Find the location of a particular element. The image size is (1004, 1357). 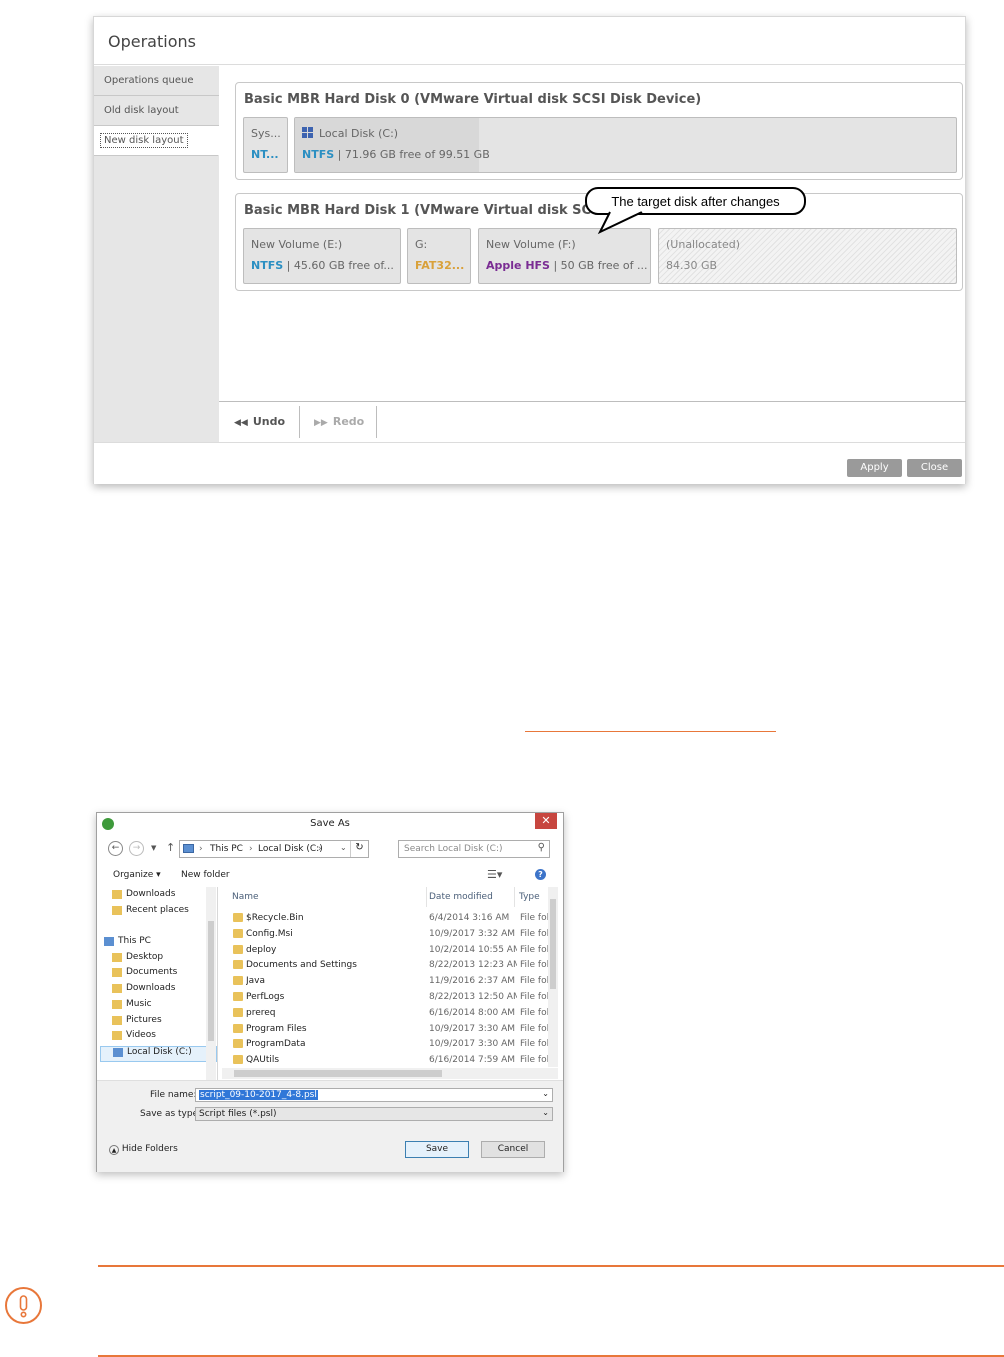

partition-unallocated: (Unallocated) 84.30 GB is located at coordinates (807, 256).